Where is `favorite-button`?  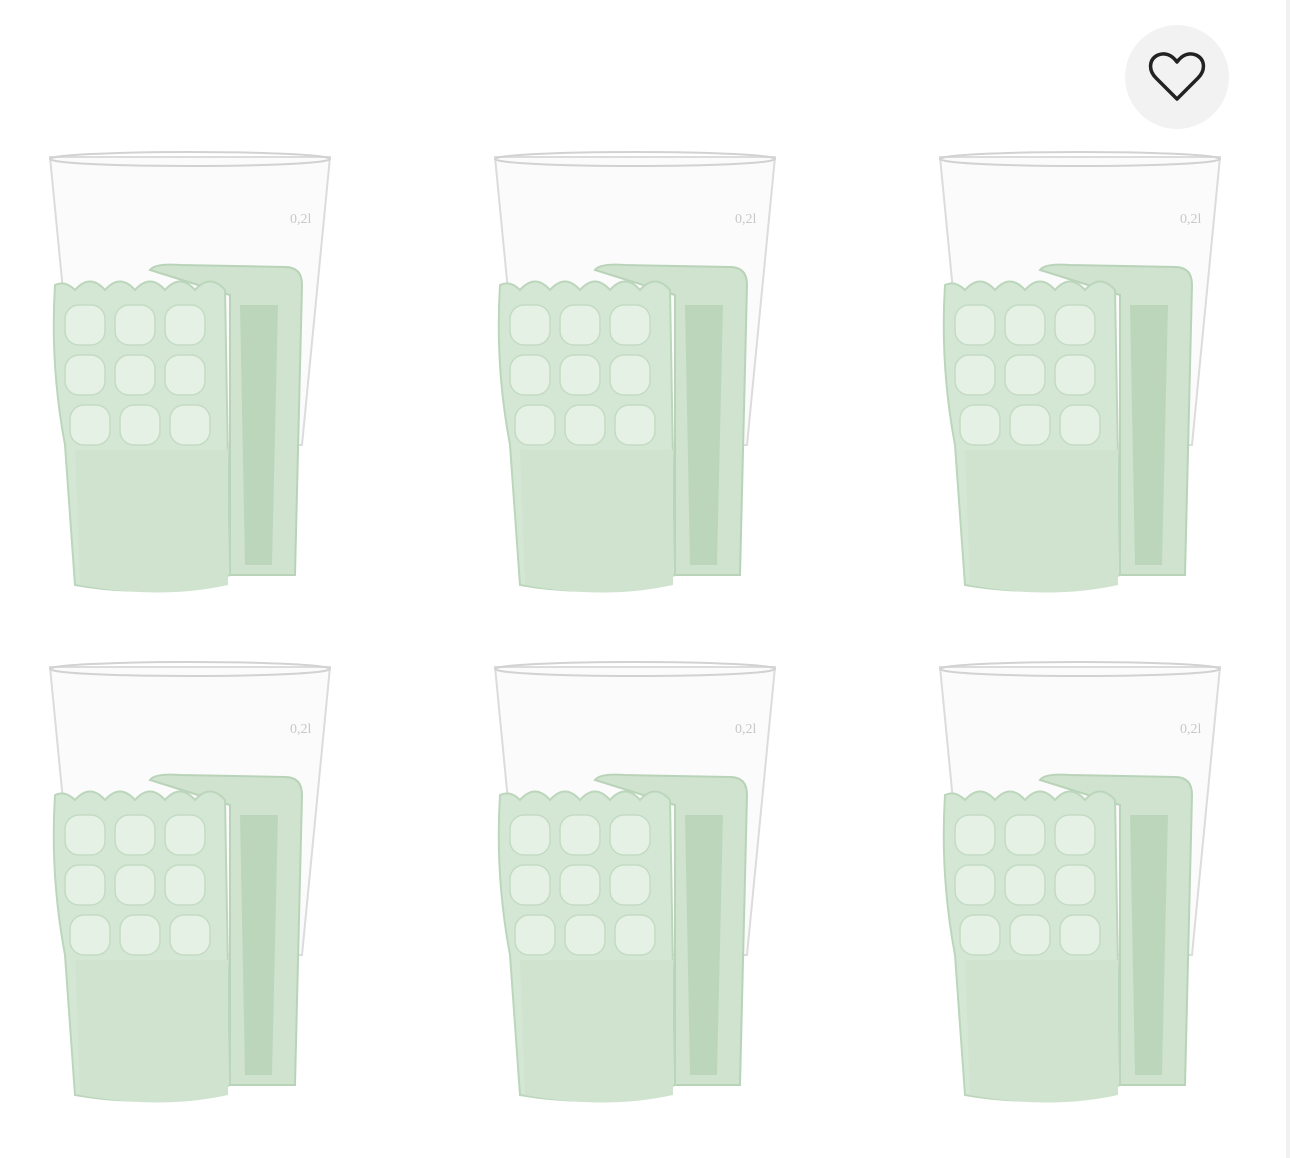 favorite-button is located at coordinates (1177, 77).